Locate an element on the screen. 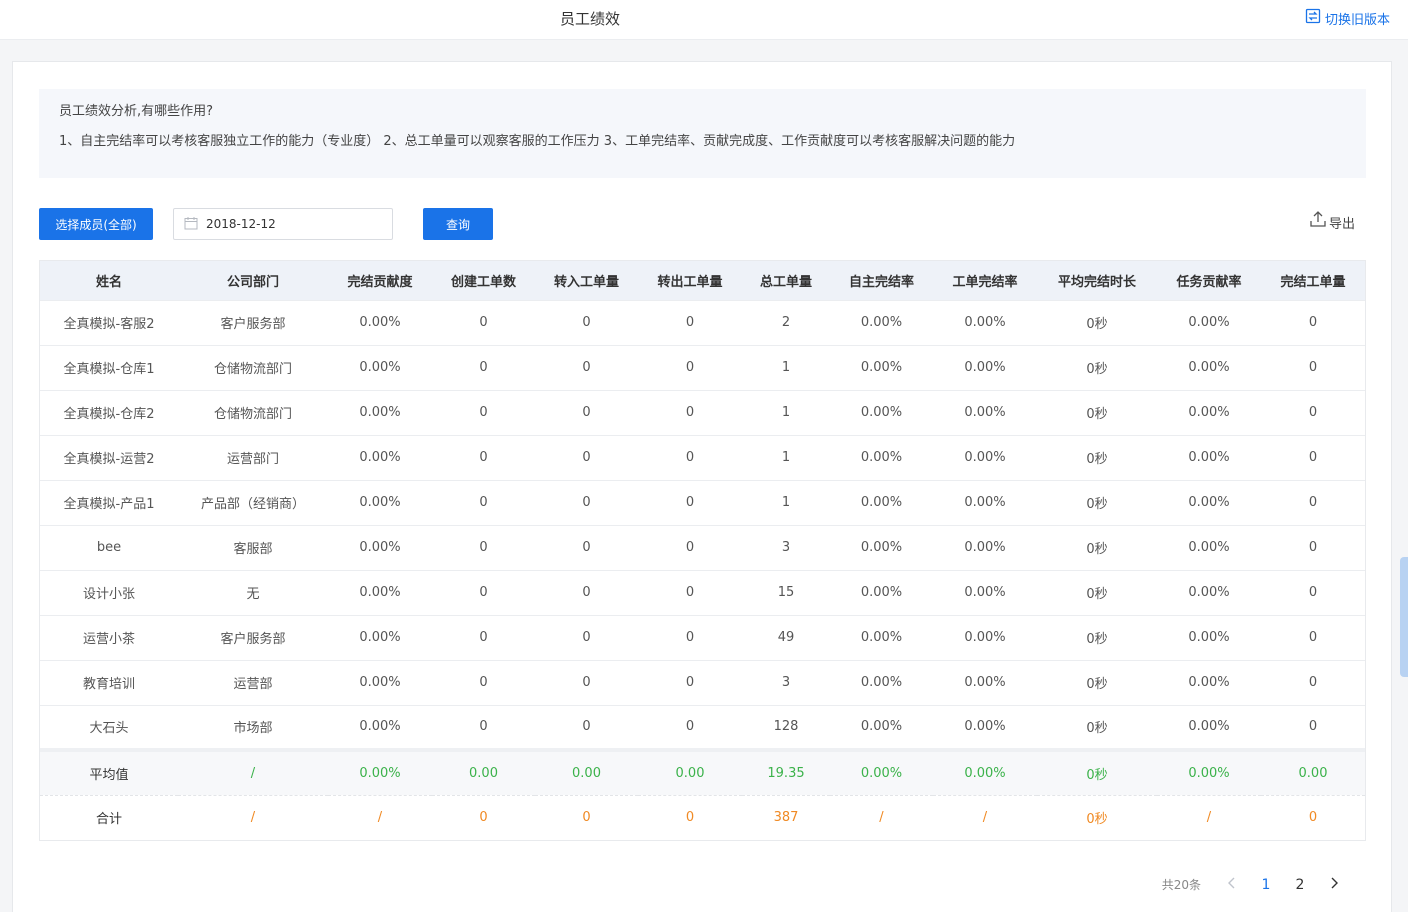  pagination: 共20条 1 2 is located at coordinates (1256, 884).